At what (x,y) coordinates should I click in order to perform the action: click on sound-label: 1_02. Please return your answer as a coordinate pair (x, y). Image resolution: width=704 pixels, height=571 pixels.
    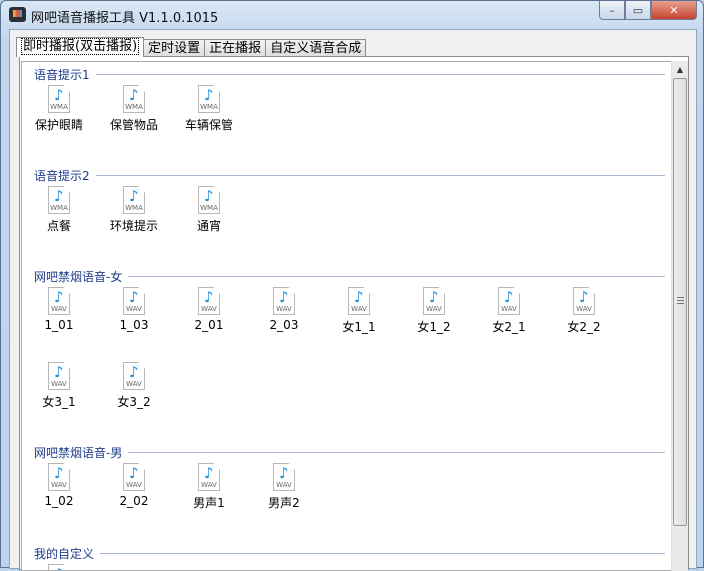
    Looking at the image, I should click on (59, 501).